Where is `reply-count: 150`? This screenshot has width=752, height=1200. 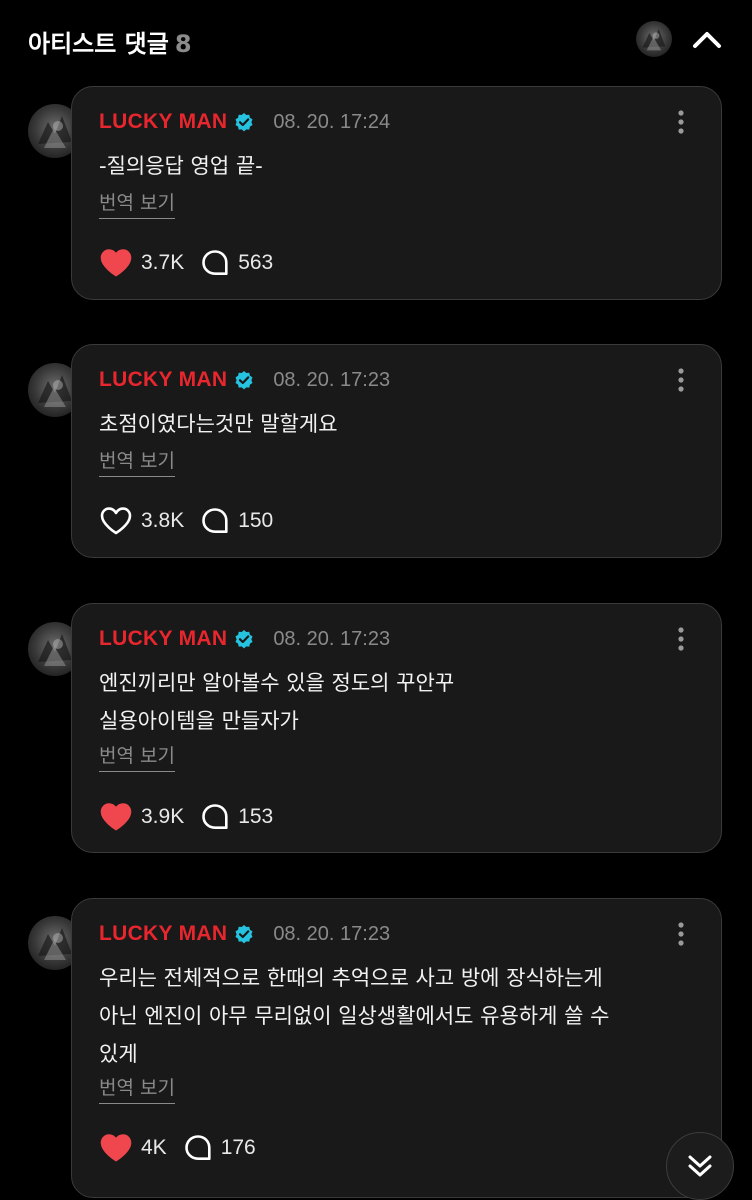
reply-count: 150 is located at coordinates (256, 520).